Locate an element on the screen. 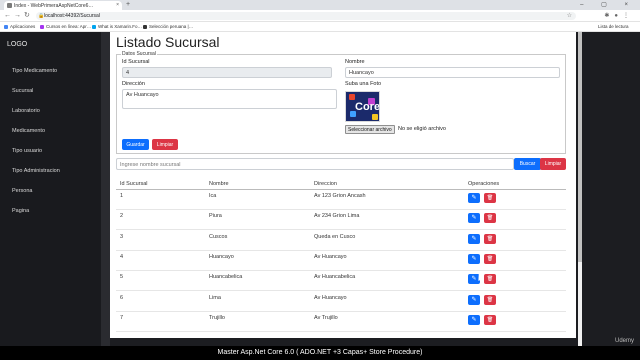  reload-icon: ↻ is located at coordinates (28, 15).